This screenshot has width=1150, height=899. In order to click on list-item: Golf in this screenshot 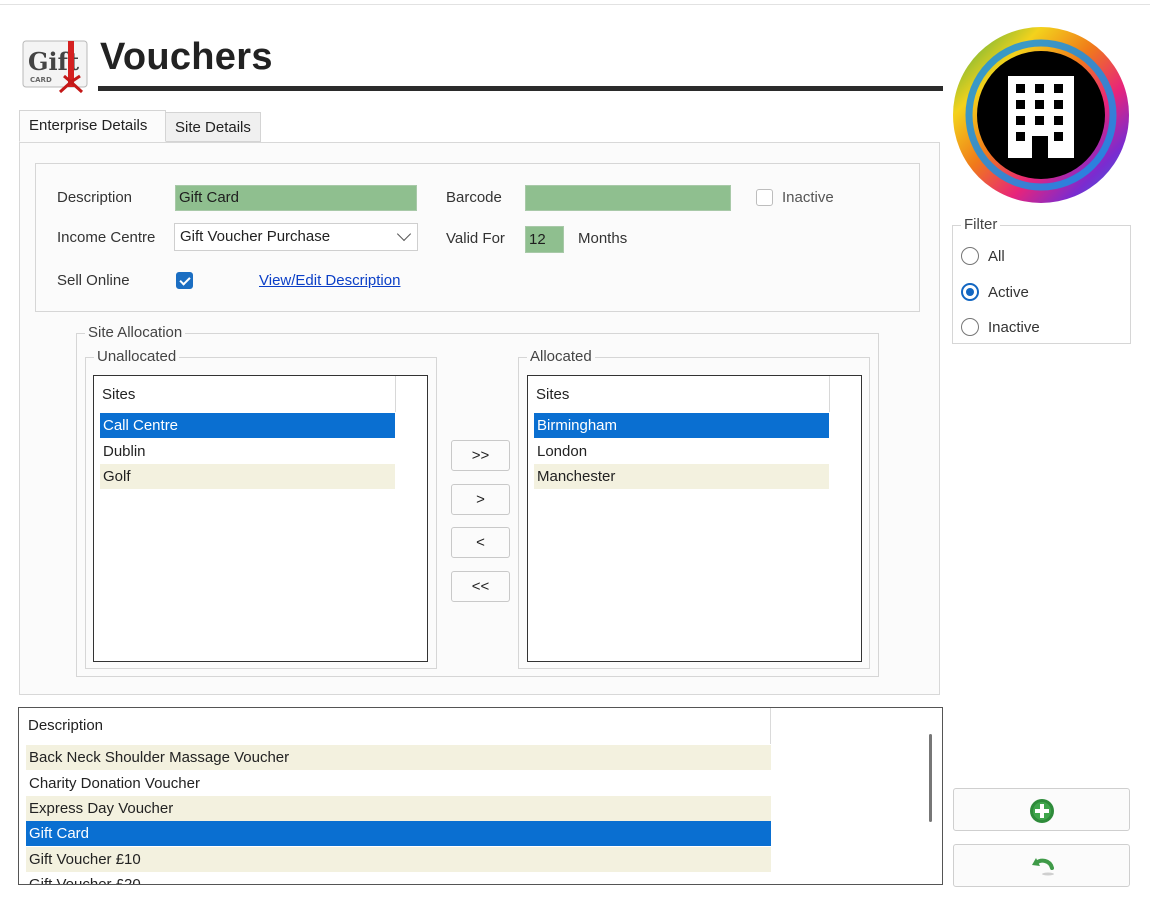, I will do `click(247, 476)`.